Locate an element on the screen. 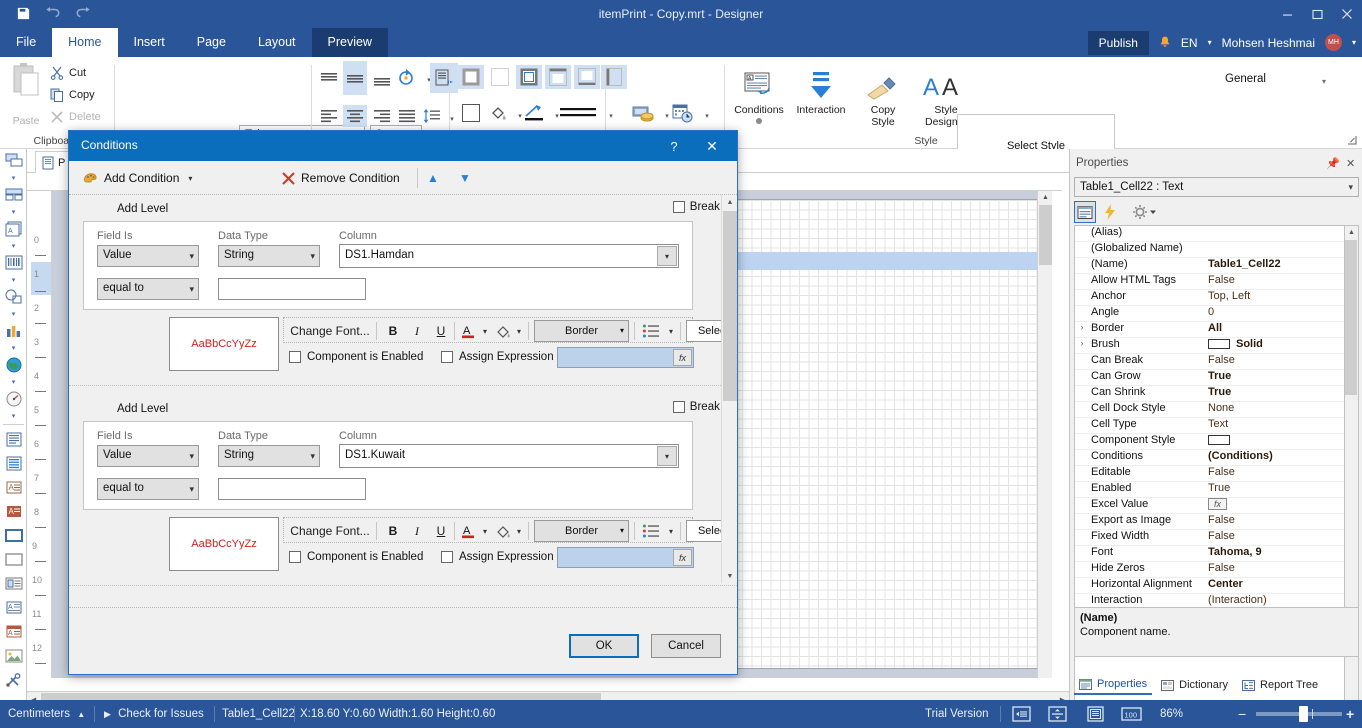  canvas-vertical-scrollbar: ▲ is located at coordinates (1044, 434).